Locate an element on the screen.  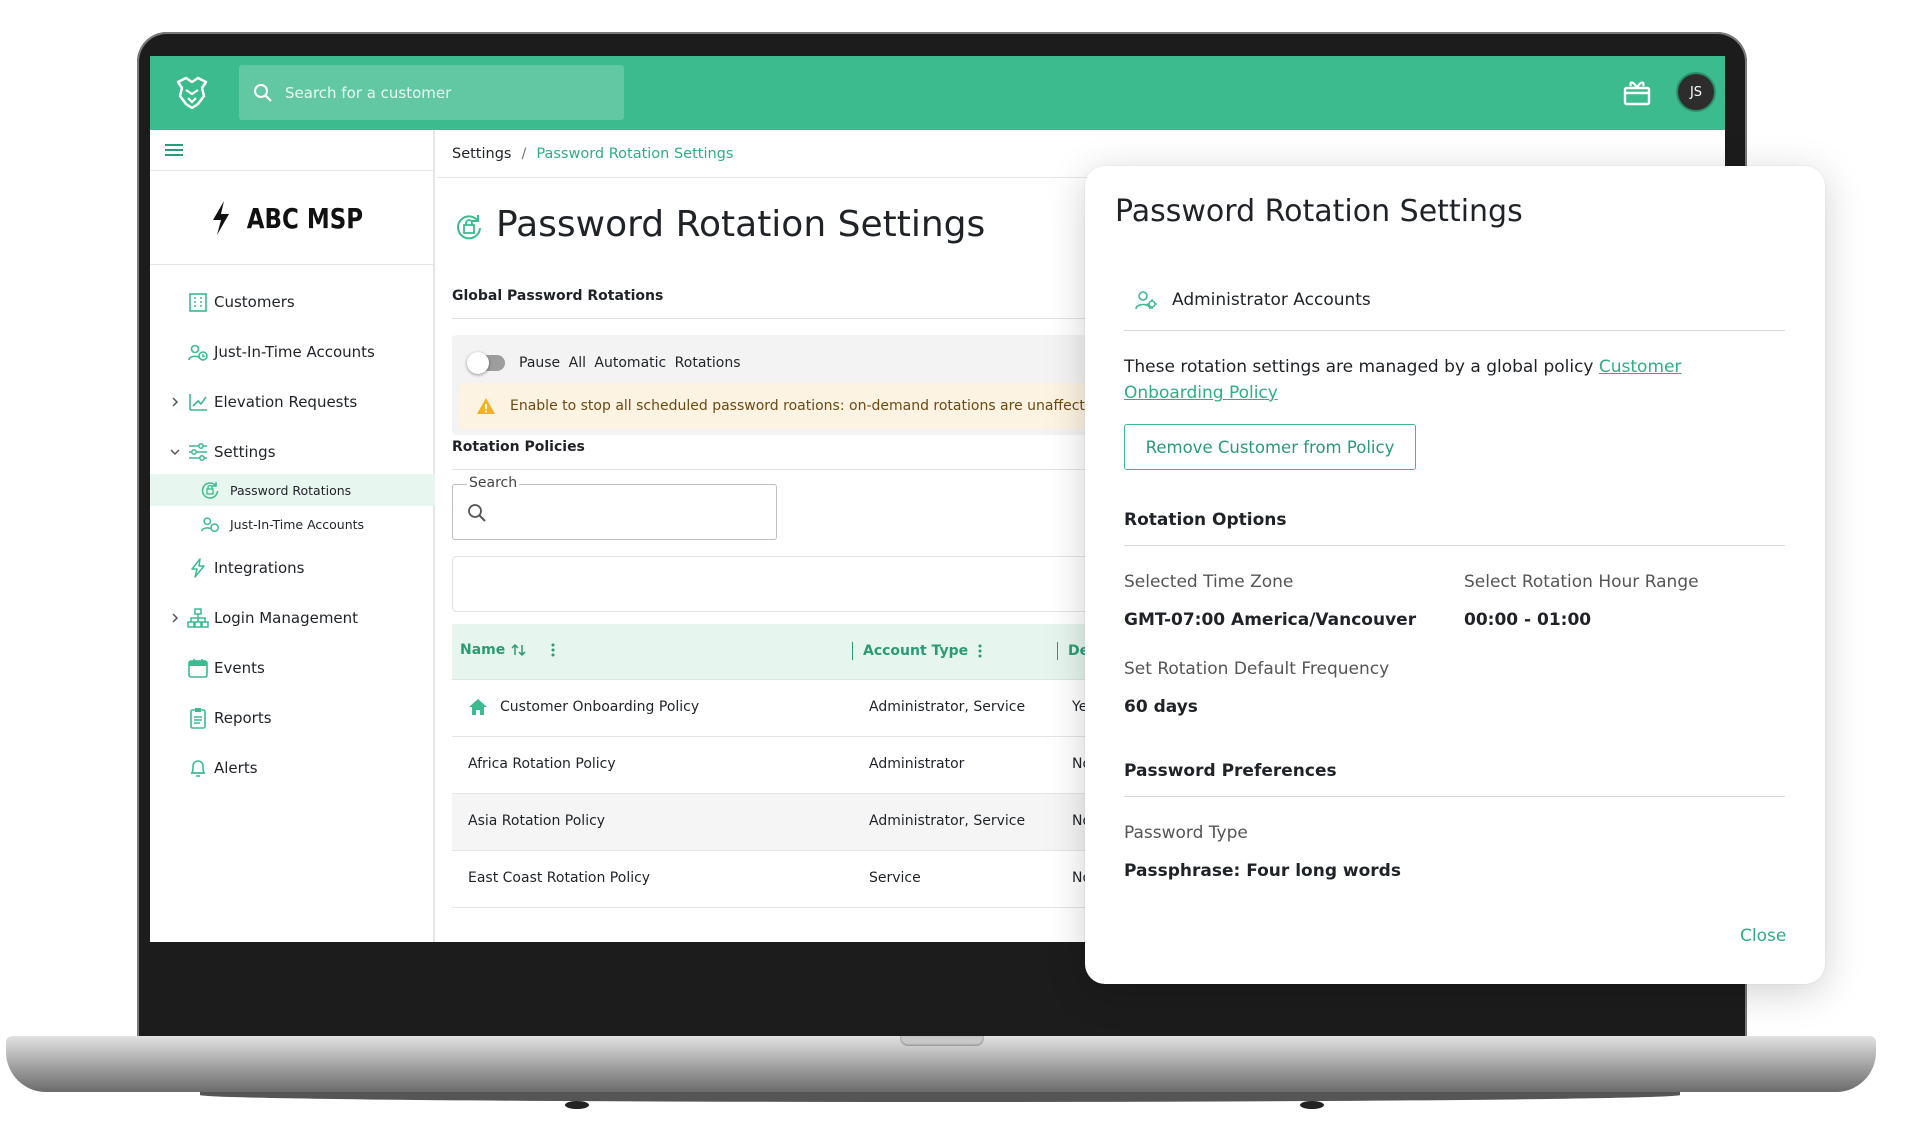
sort-icon is located at coordinates (519, 650).